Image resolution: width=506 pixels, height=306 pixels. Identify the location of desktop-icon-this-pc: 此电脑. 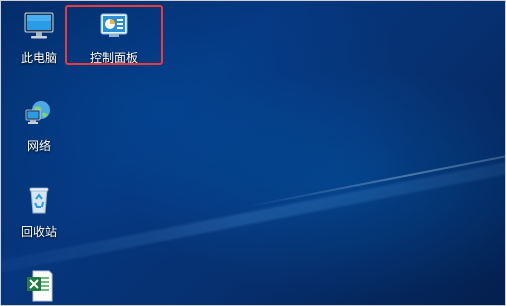
(39, 37).